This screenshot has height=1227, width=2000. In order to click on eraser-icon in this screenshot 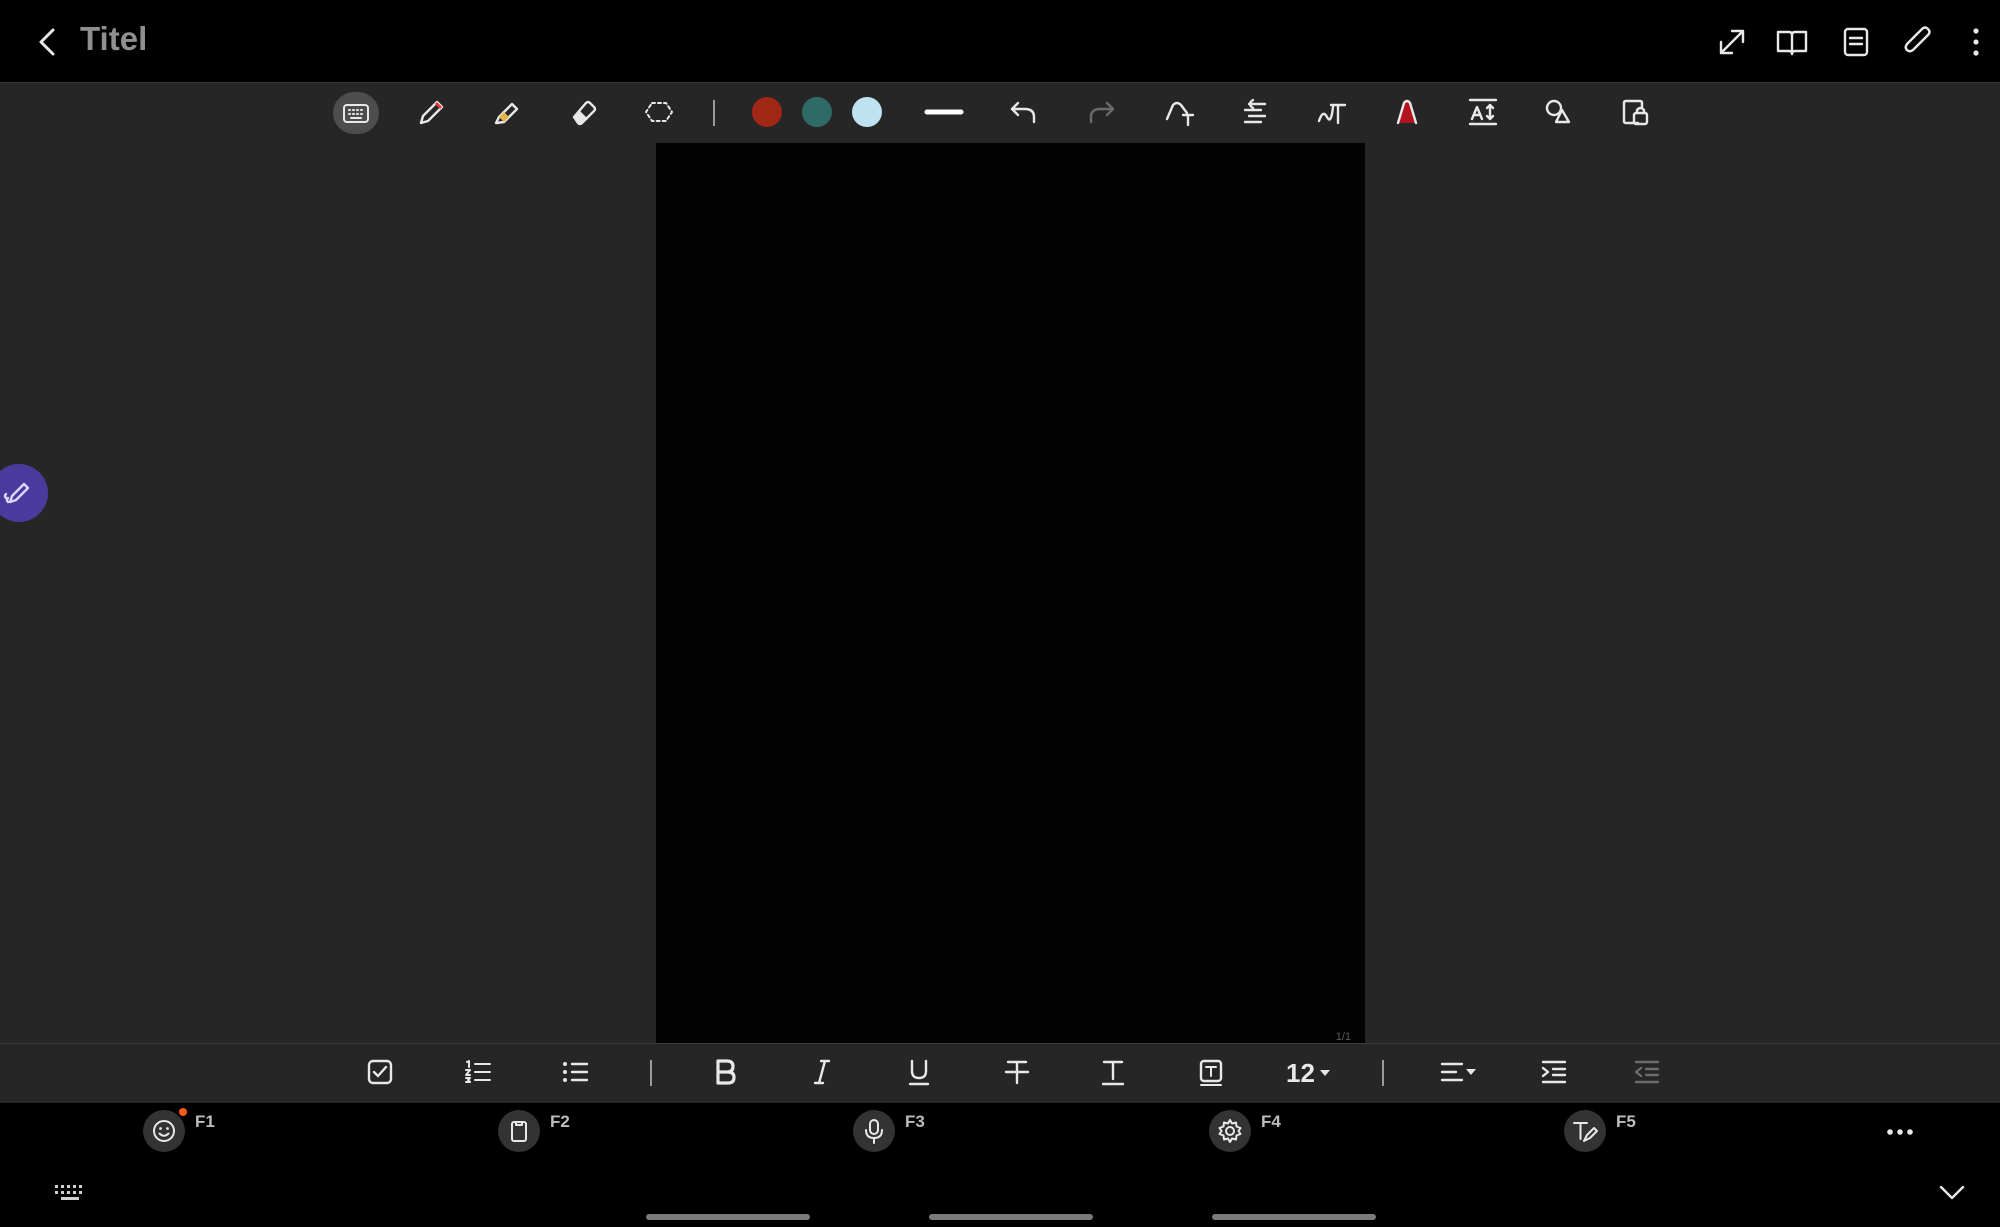, I will do `click(584, 113)`.